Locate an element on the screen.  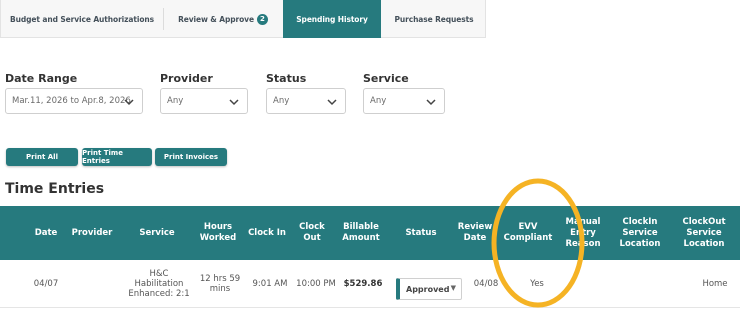
provider-label: Provider is located at coordinates (186, 78).